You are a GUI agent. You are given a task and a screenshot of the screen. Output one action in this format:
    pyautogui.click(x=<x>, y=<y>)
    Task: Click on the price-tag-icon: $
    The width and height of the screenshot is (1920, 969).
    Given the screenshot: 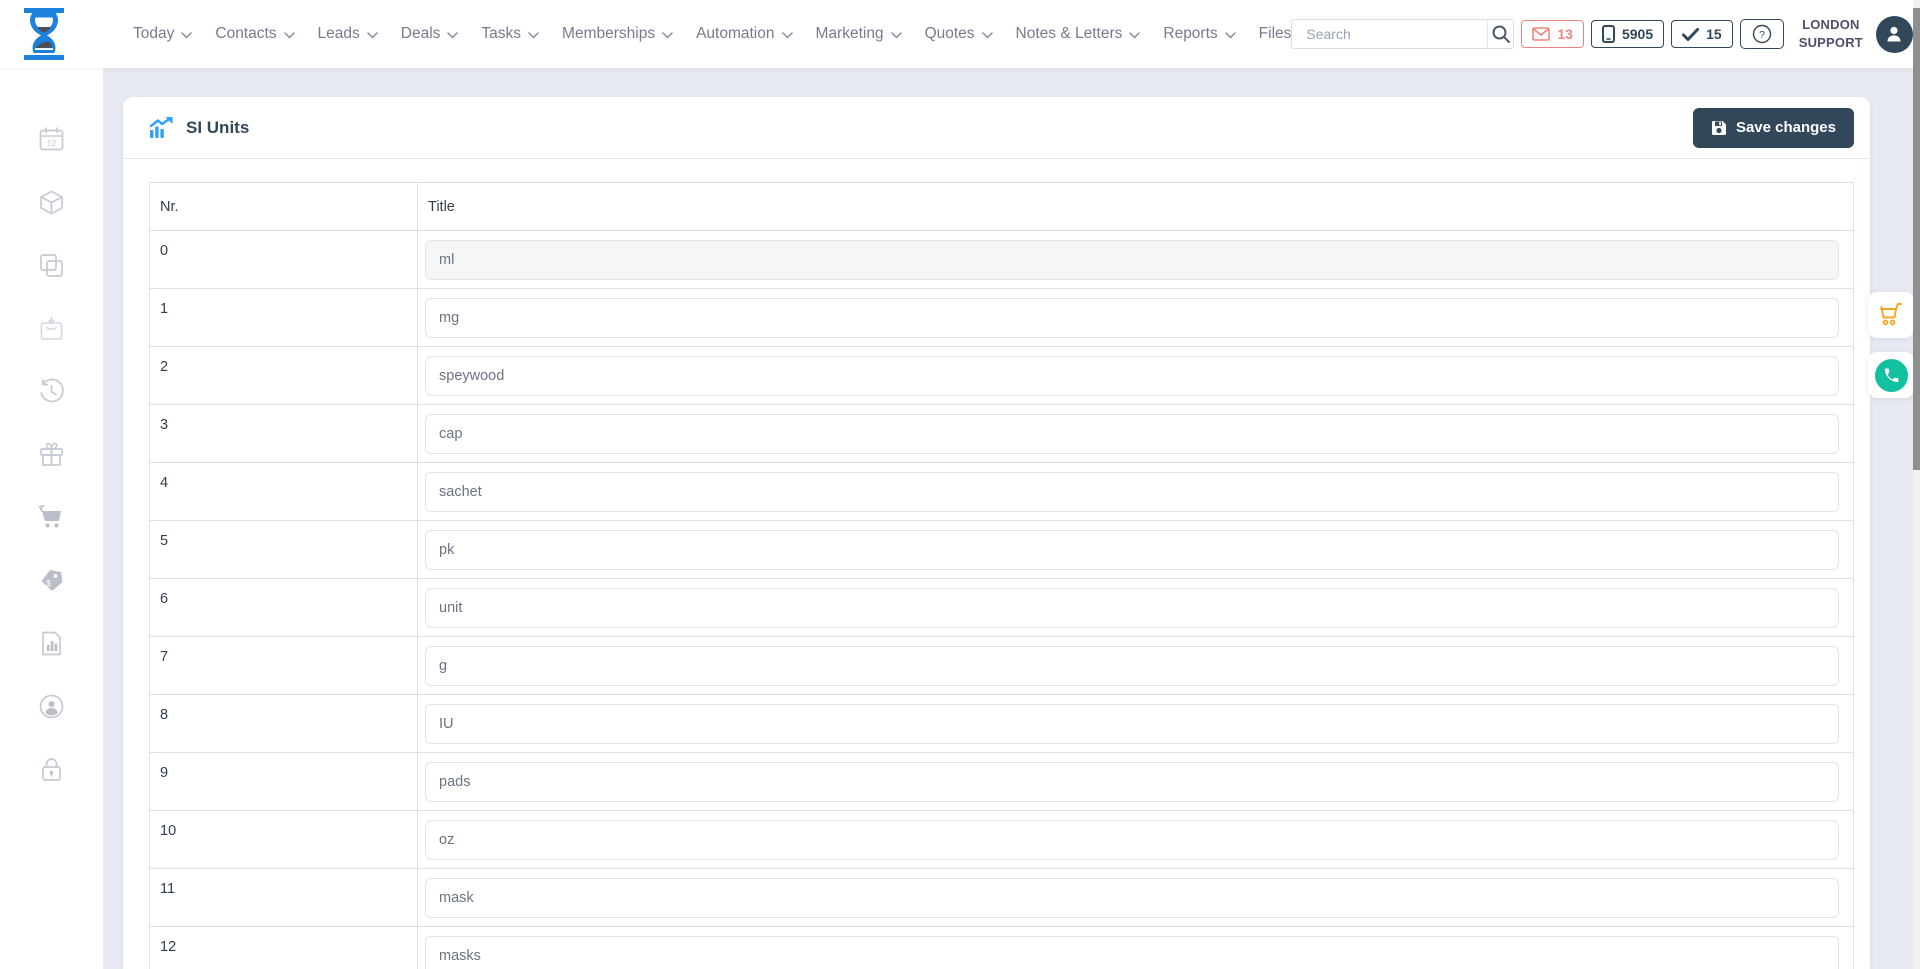 What is the action you would take?
    pyautogui.click(x=51, y=580)
    